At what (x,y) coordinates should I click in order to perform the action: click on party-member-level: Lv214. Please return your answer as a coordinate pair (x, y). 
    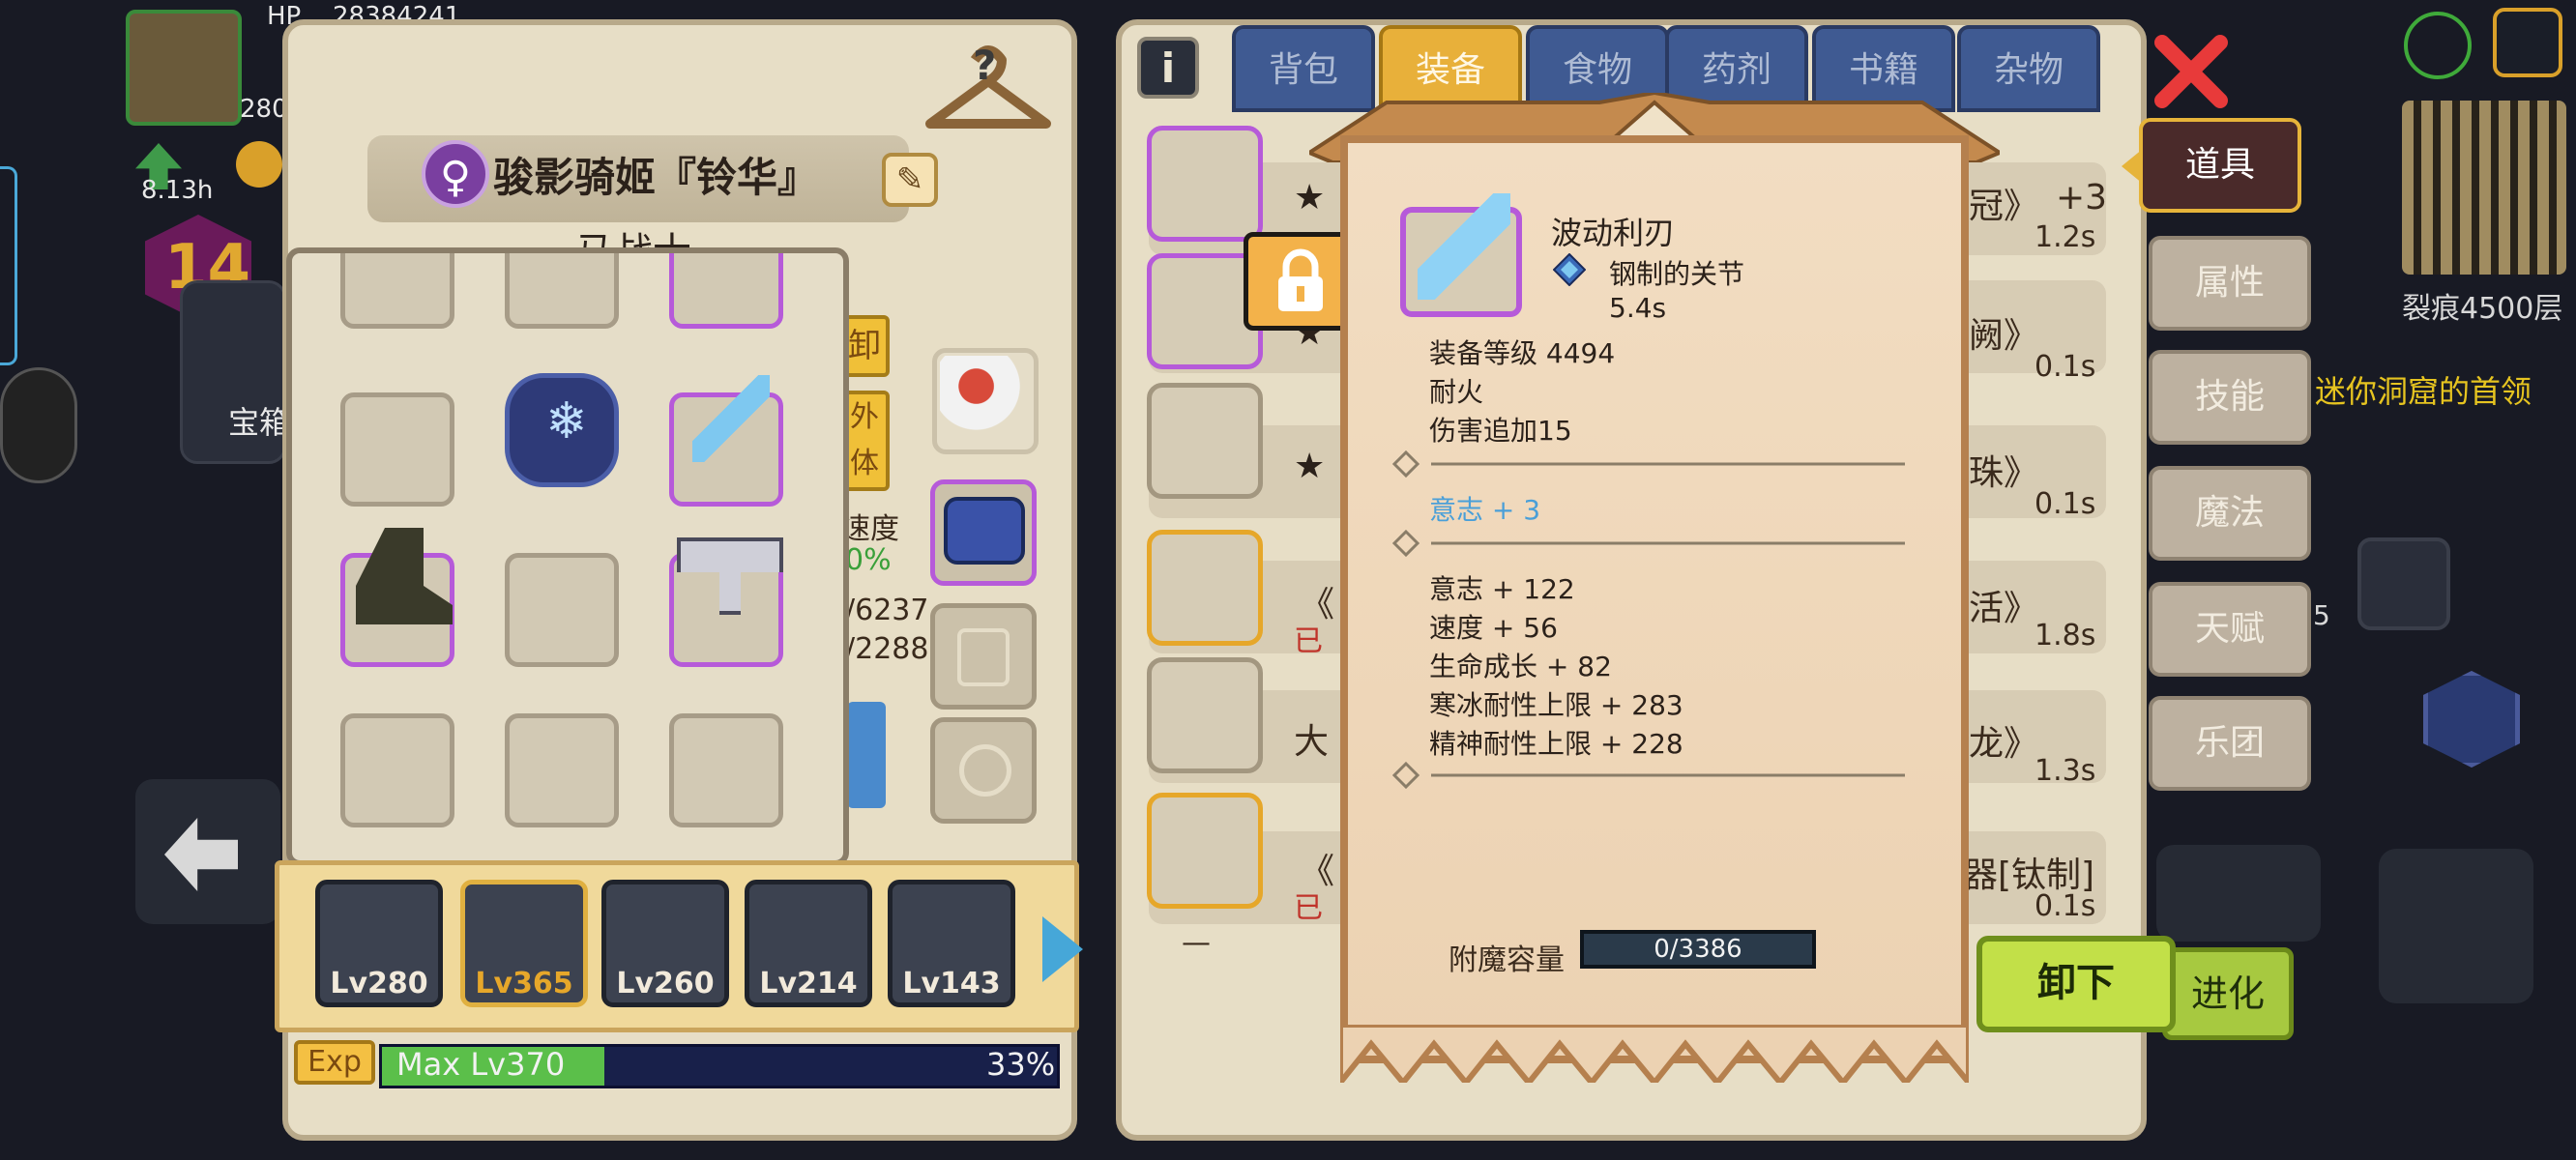
    Looking at the image, I should click on (808, 984).